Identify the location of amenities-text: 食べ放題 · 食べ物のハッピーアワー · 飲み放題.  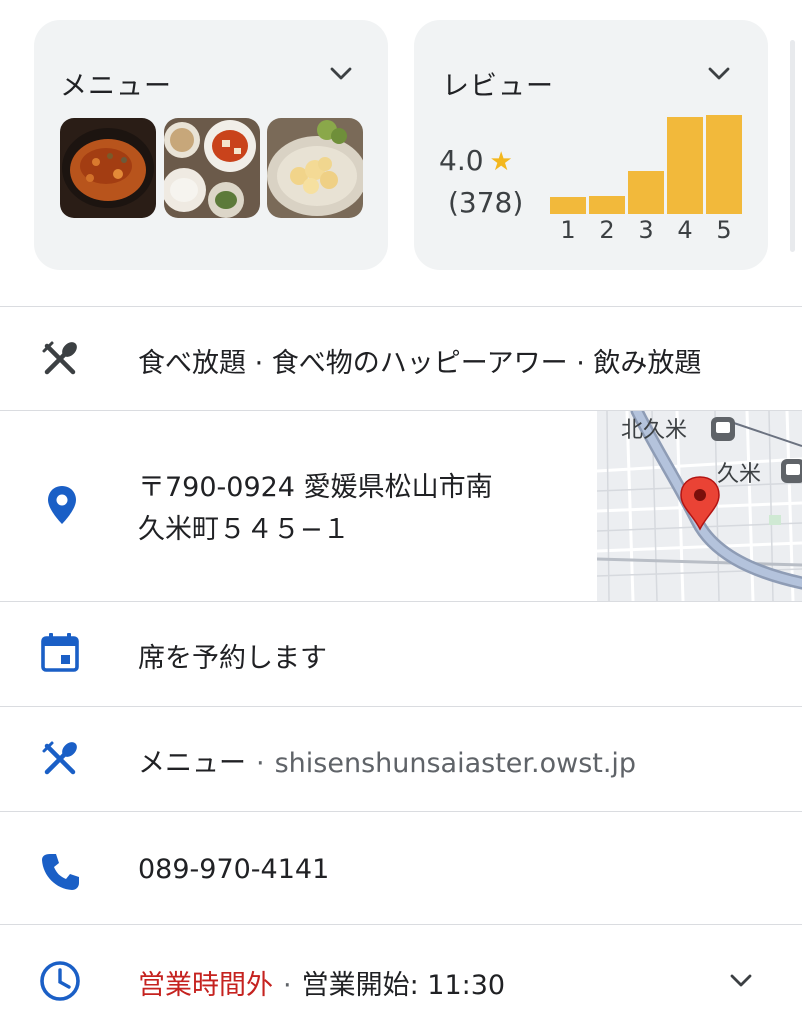
(420, 363).